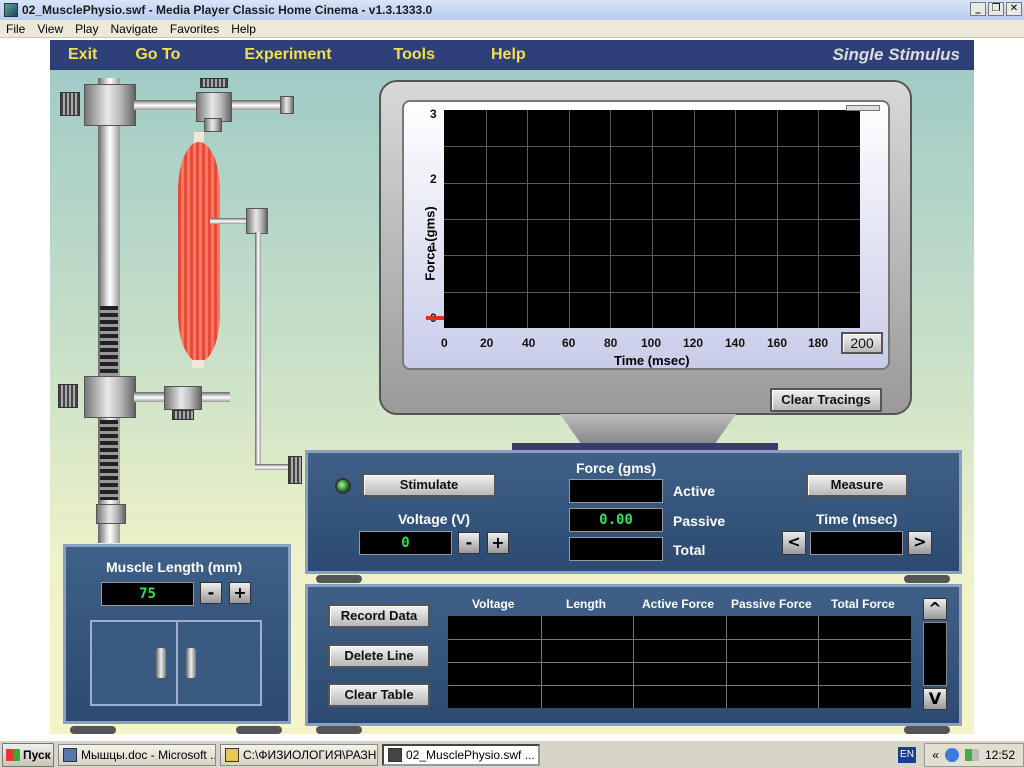  I want to click on column-header-voltage: Voltage, so click(493, 604).